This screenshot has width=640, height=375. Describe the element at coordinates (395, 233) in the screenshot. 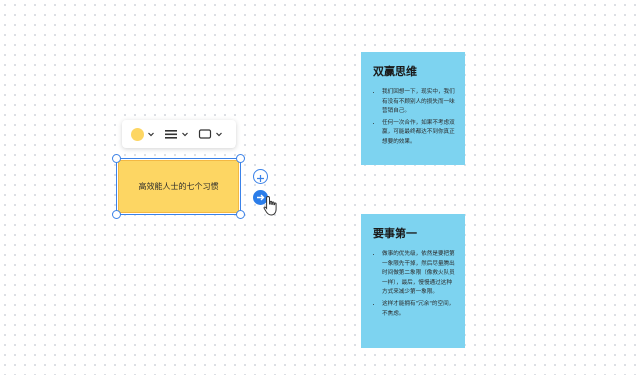

I see `card-title: 要事第一` at that location.